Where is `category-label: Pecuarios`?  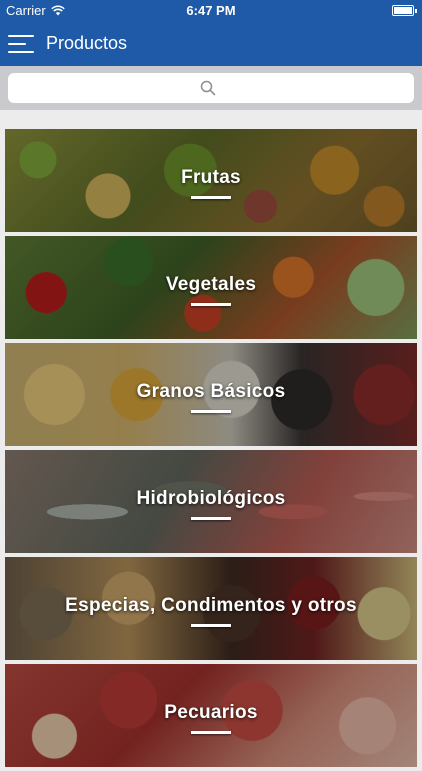 category-label: Pecuarios is located at coordinates (211, 712).